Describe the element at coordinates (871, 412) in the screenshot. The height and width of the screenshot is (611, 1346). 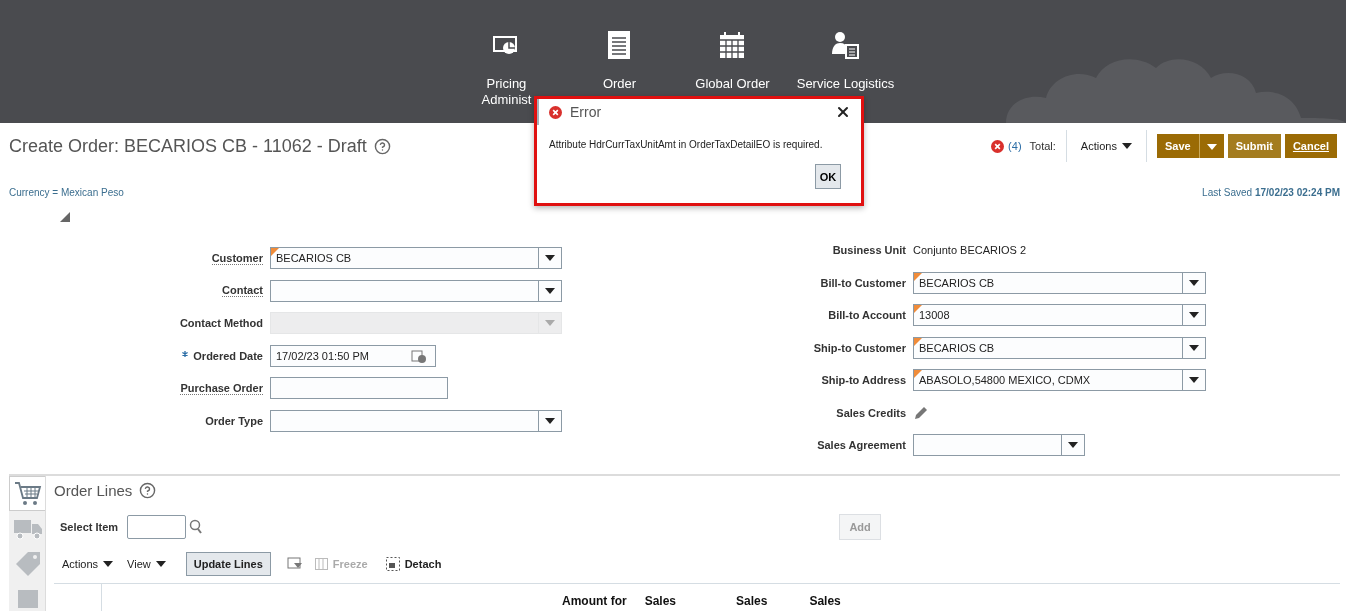
I see `field-label: Sales Credits` at that location.